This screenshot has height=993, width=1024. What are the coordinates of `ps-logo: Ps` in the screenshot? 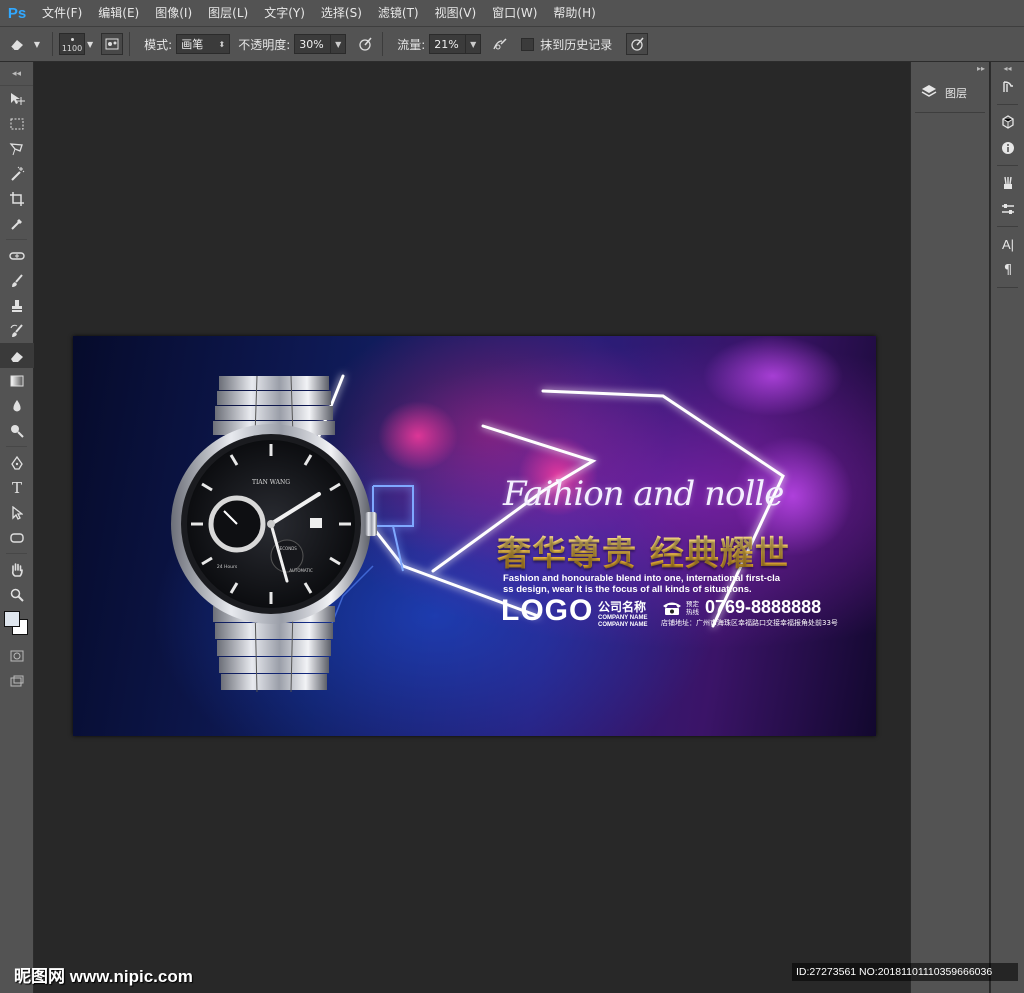 It's located at (17, 13).